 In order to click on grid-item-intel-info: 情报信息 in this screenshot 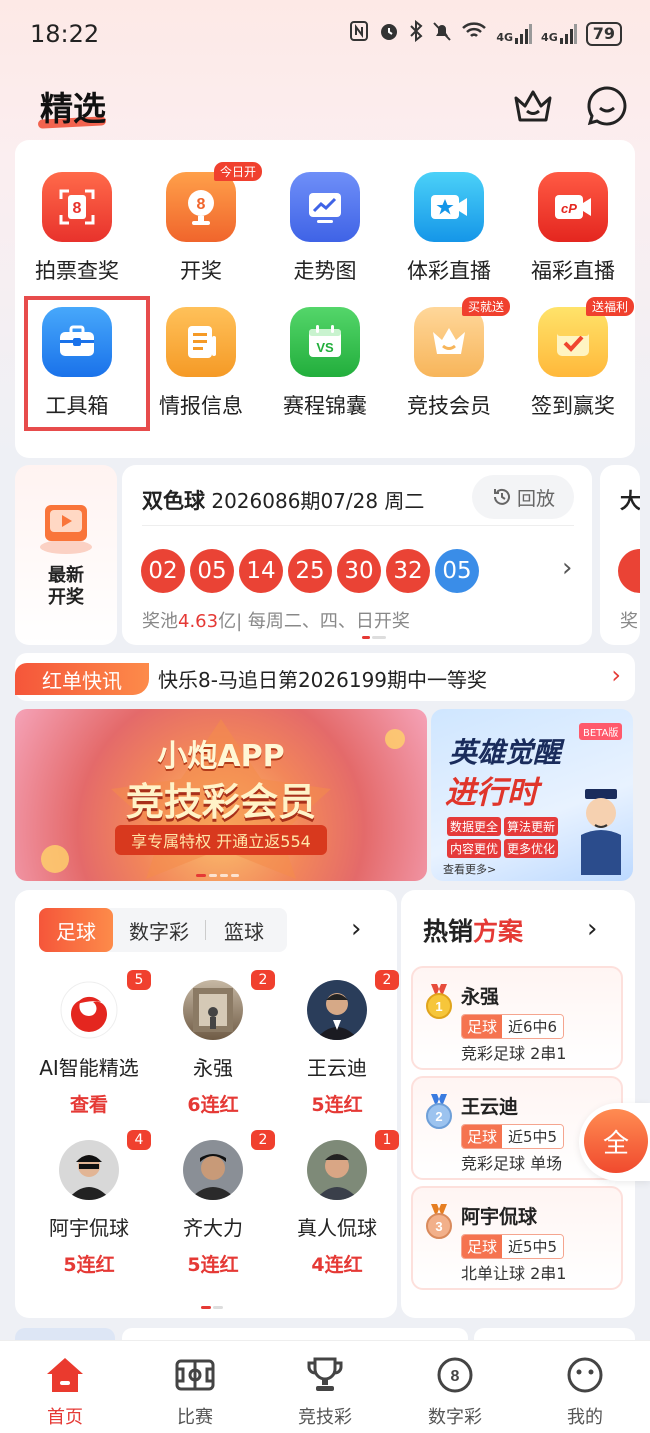, I will do `click(201, 346)`.